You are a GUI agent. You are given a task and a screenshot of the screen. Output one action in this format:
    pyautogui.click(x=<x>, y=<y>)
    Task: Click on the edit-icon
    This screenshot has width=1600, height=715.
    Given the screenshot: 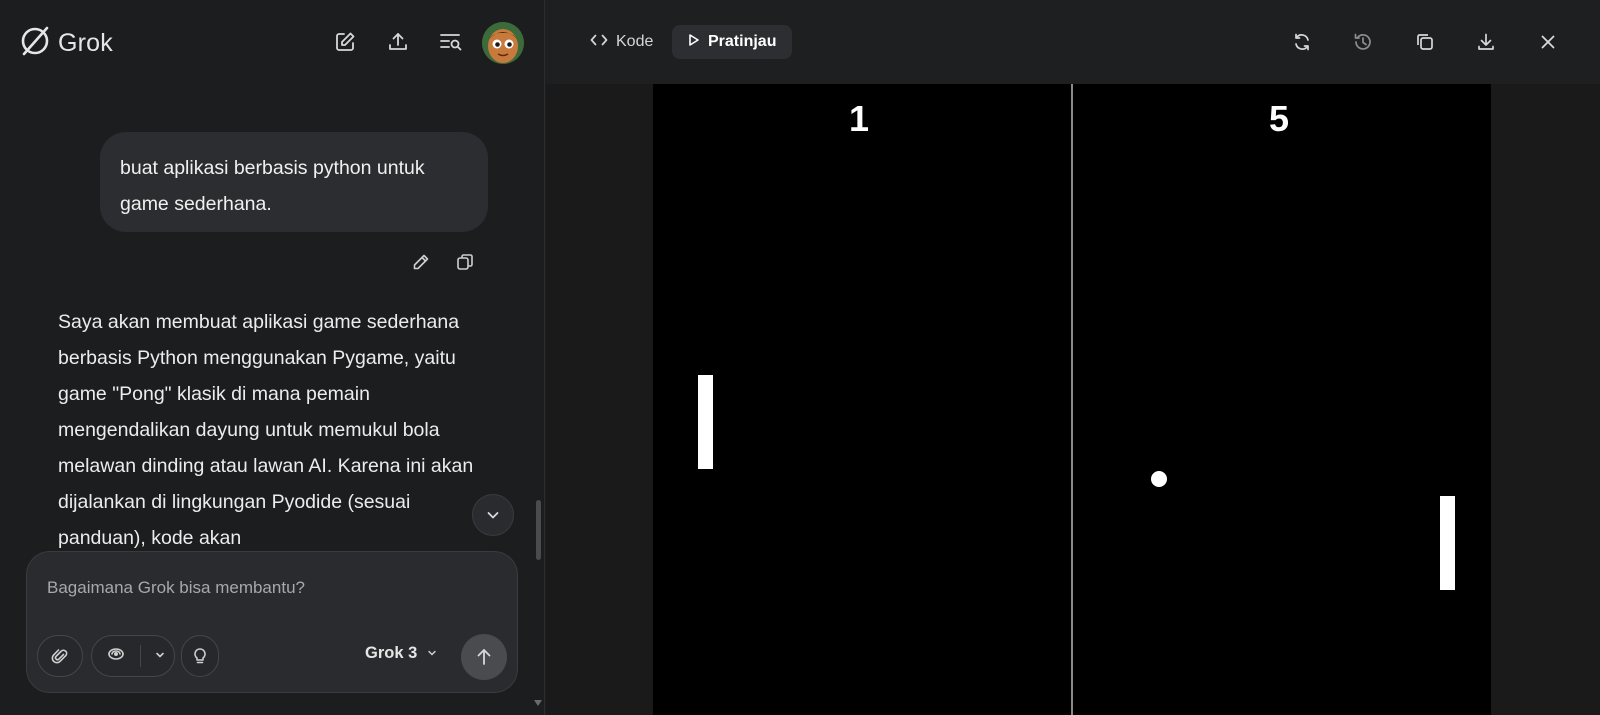 What is the action you would take?
    pyautogui.click(x=345, y=42)
    